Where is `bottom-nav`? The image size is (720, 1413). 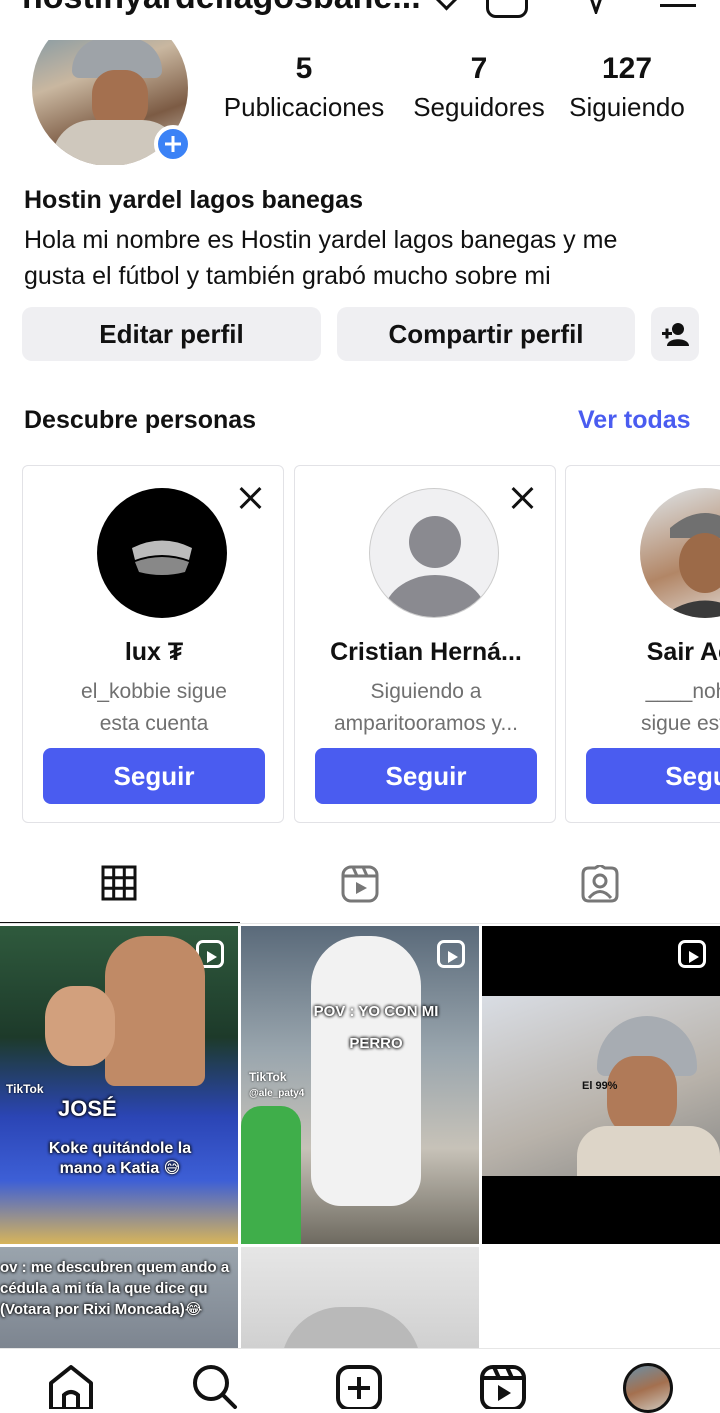 bottom-nav is located at coordinates (360, 1380).